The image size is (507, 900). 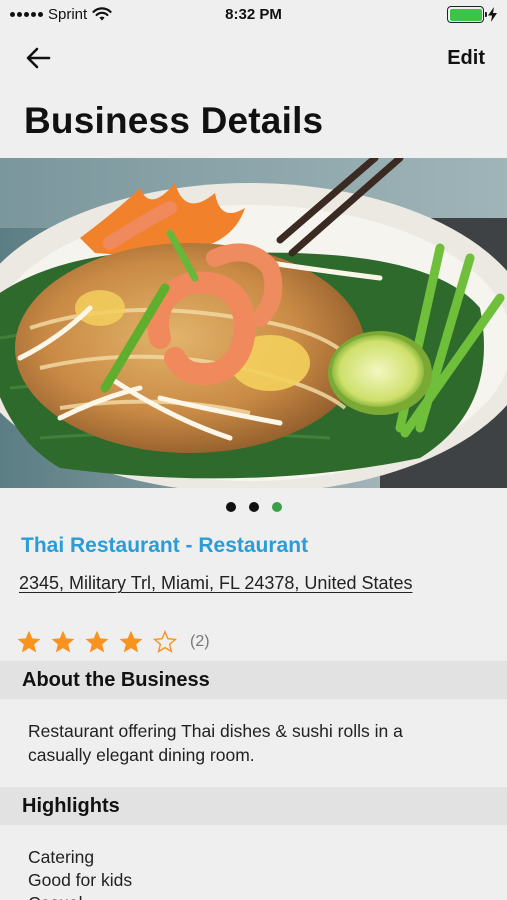 I want to click on status-right, so click(x=472, y=14).